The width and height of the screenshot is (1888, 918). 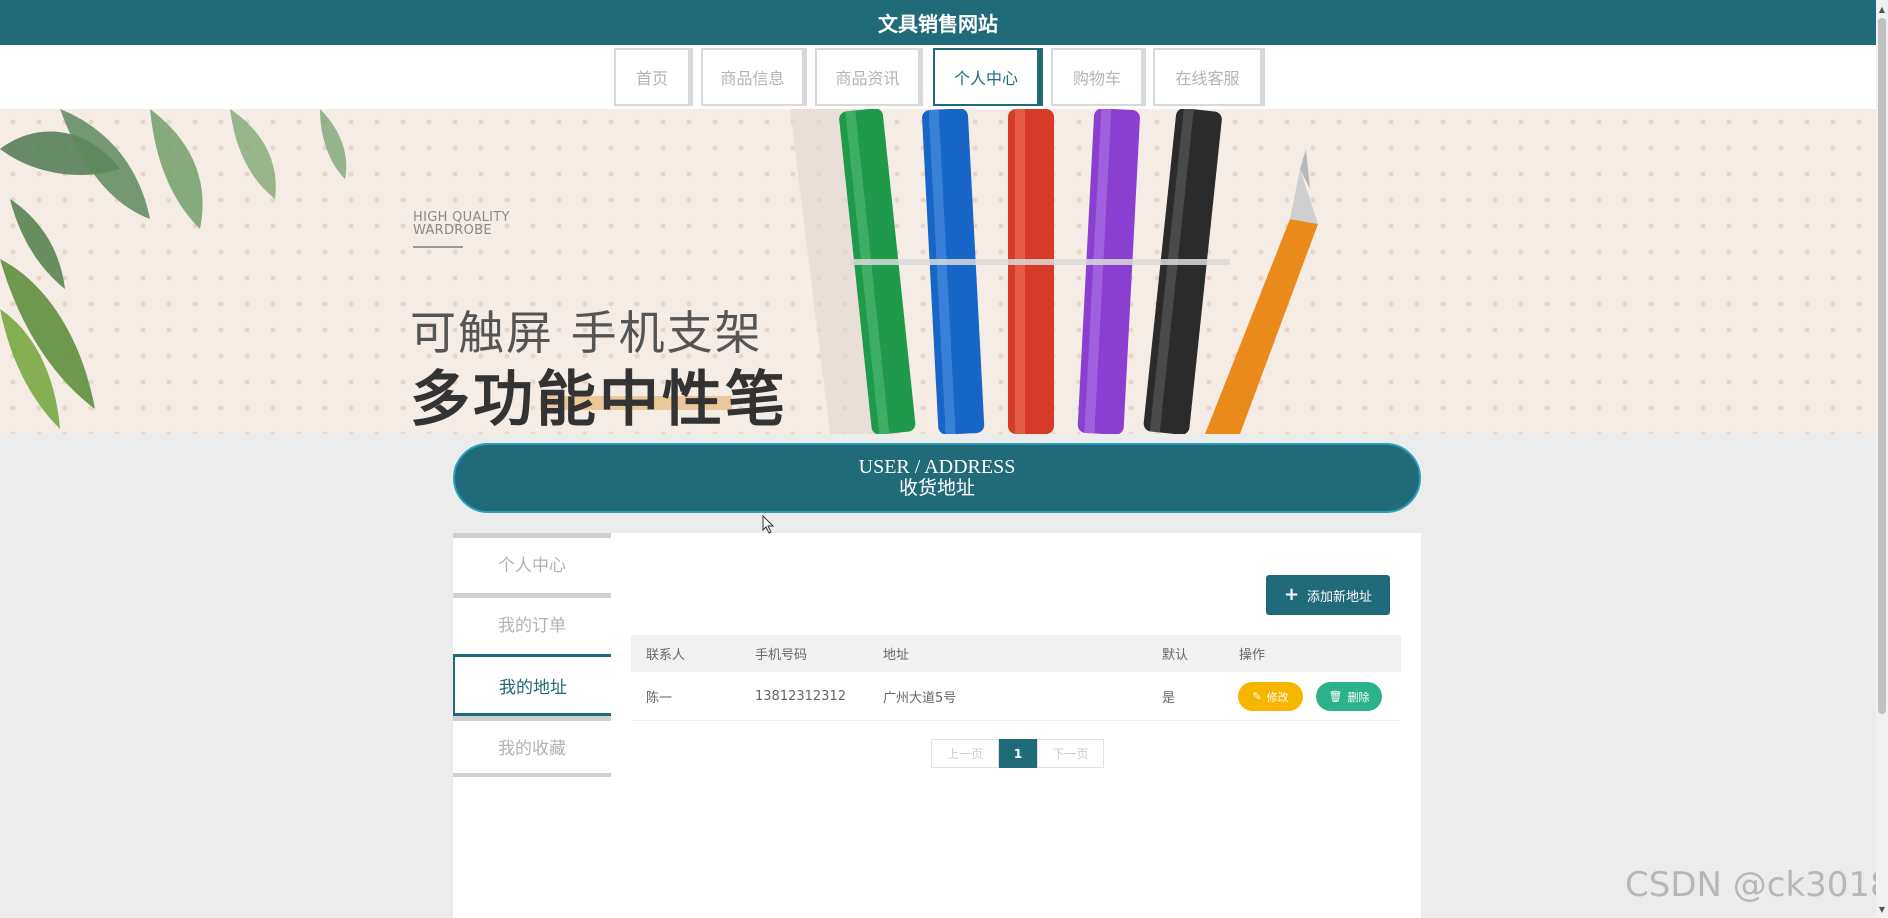 What do you see at coordinates (461, 224) in the screenshot?
I see `banner-tag: HIGH QUALITY WARDROBE` at bounding box center [461, 224].